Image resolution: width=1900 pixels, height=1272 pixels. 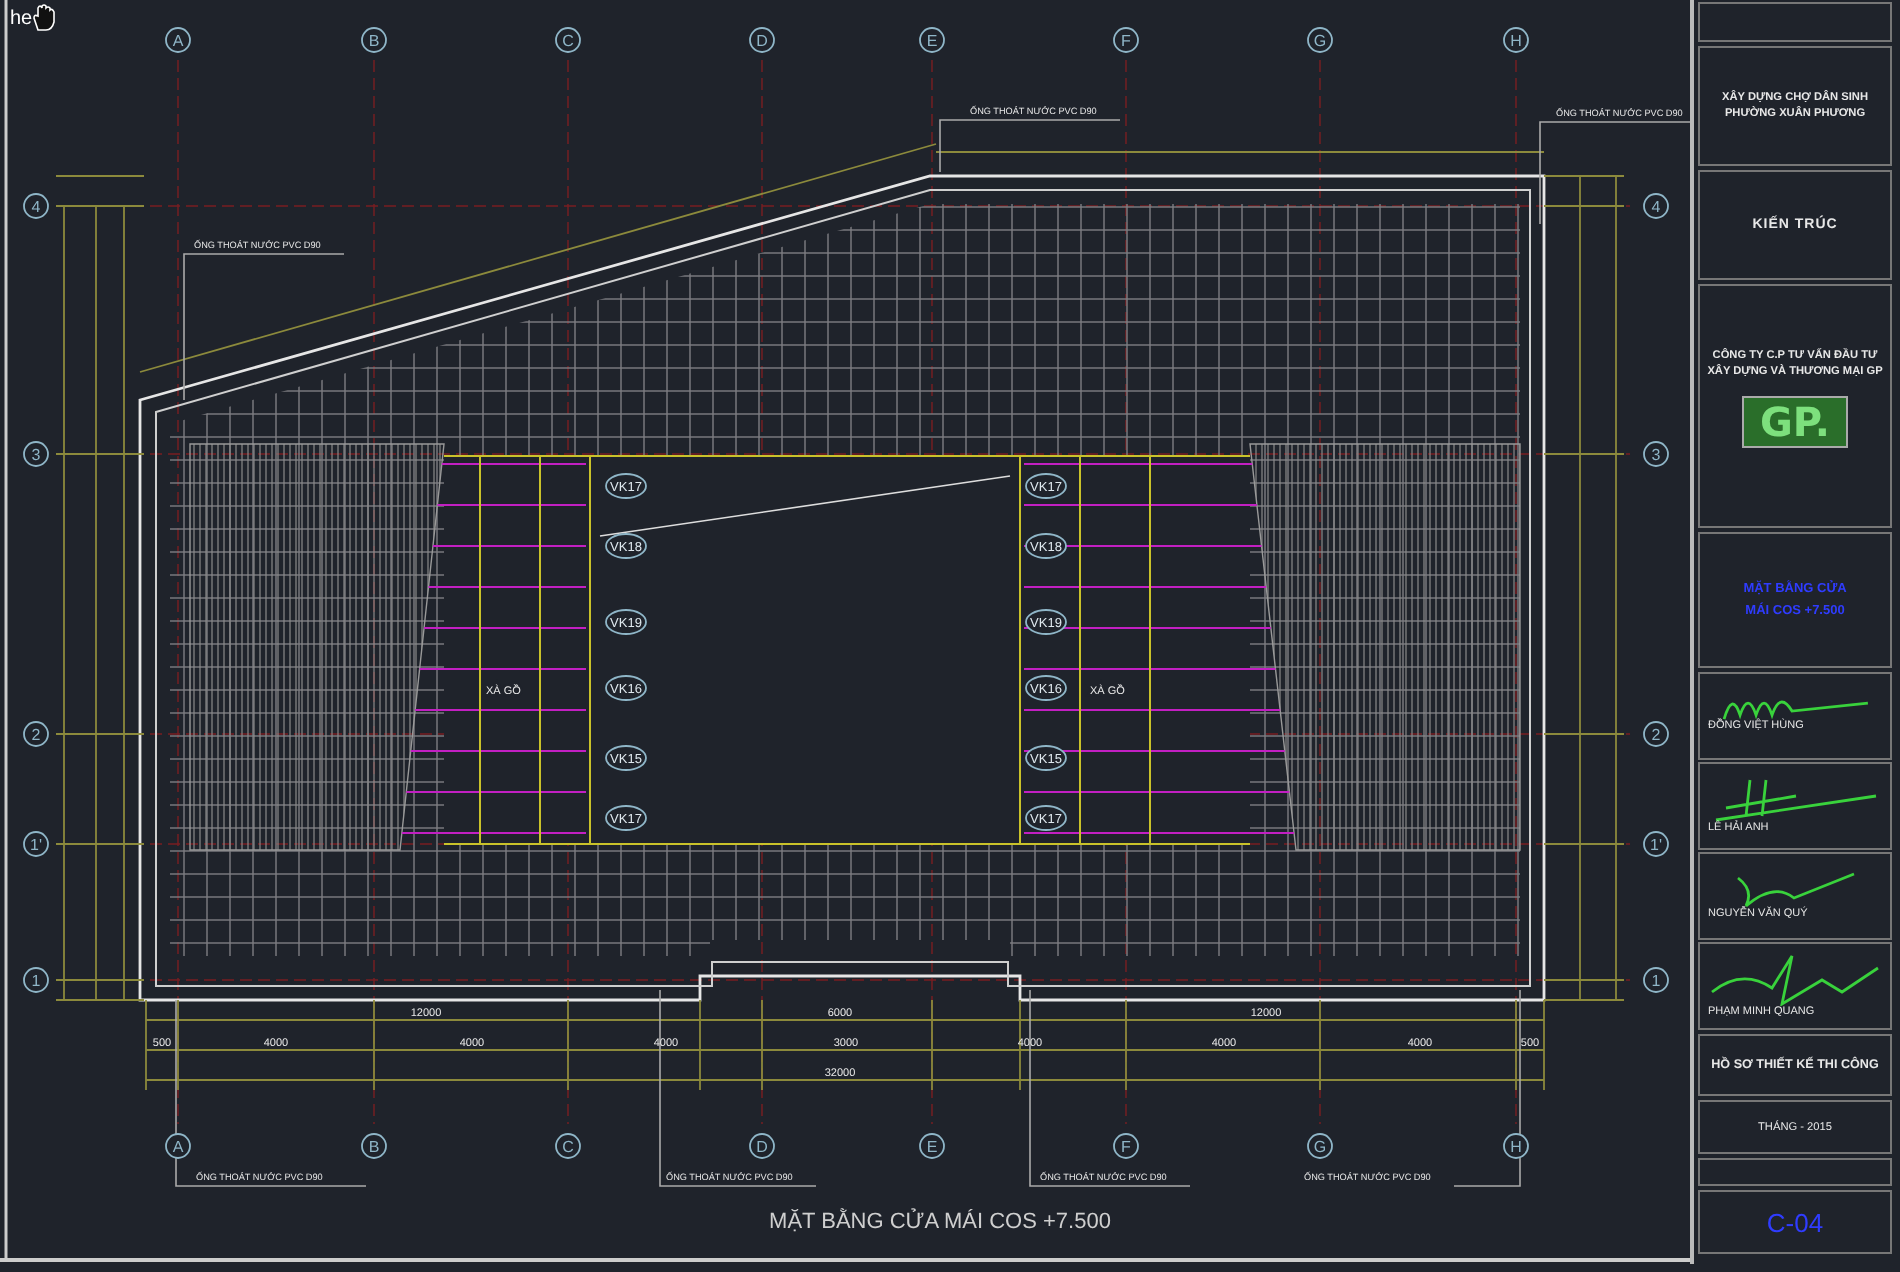 I want to click on company-logo: GP., so click(x=1795, y=422).